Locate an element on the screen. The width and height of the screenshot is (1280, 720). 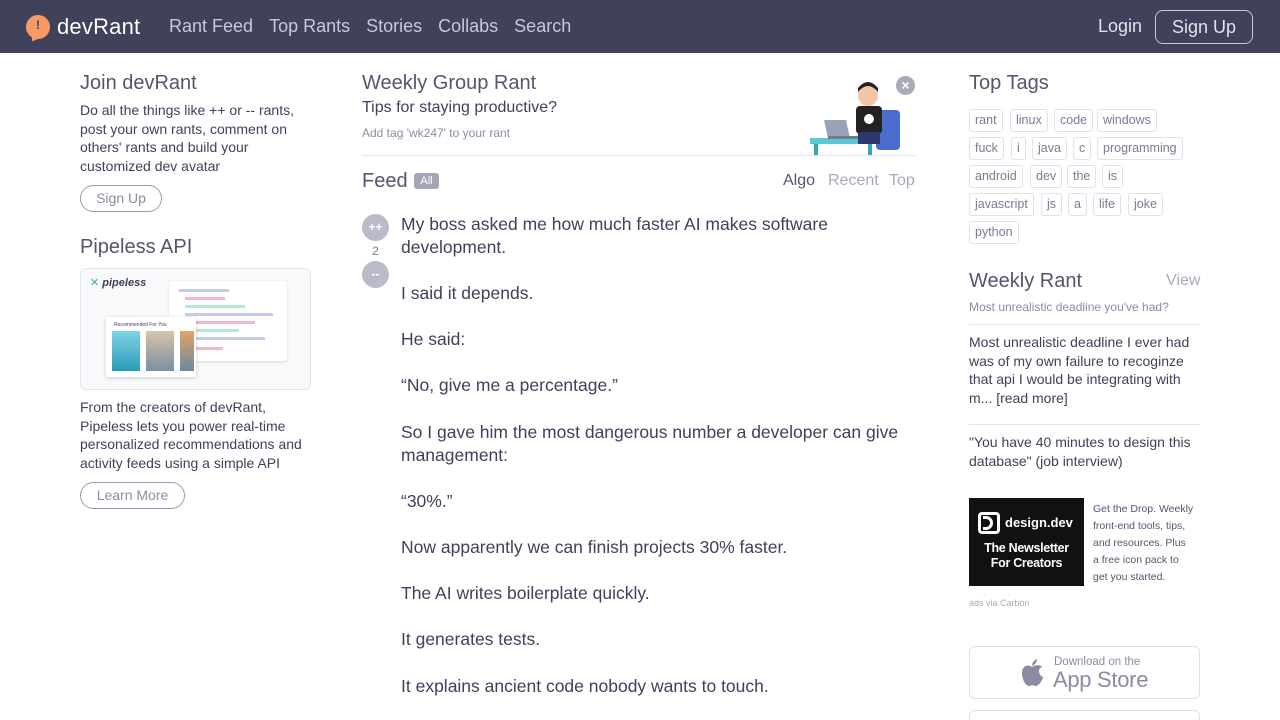
learn-more-button: Learn More is located at coordinates (132, 495).